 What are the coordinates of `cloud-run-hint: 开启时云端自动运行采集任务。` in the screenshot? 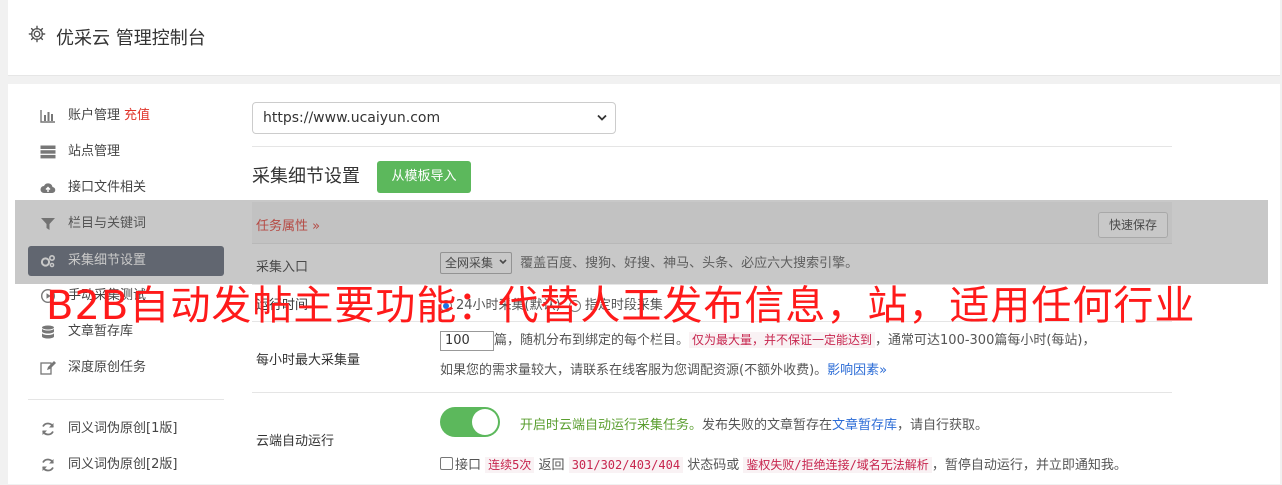 It's located at (611, 425).